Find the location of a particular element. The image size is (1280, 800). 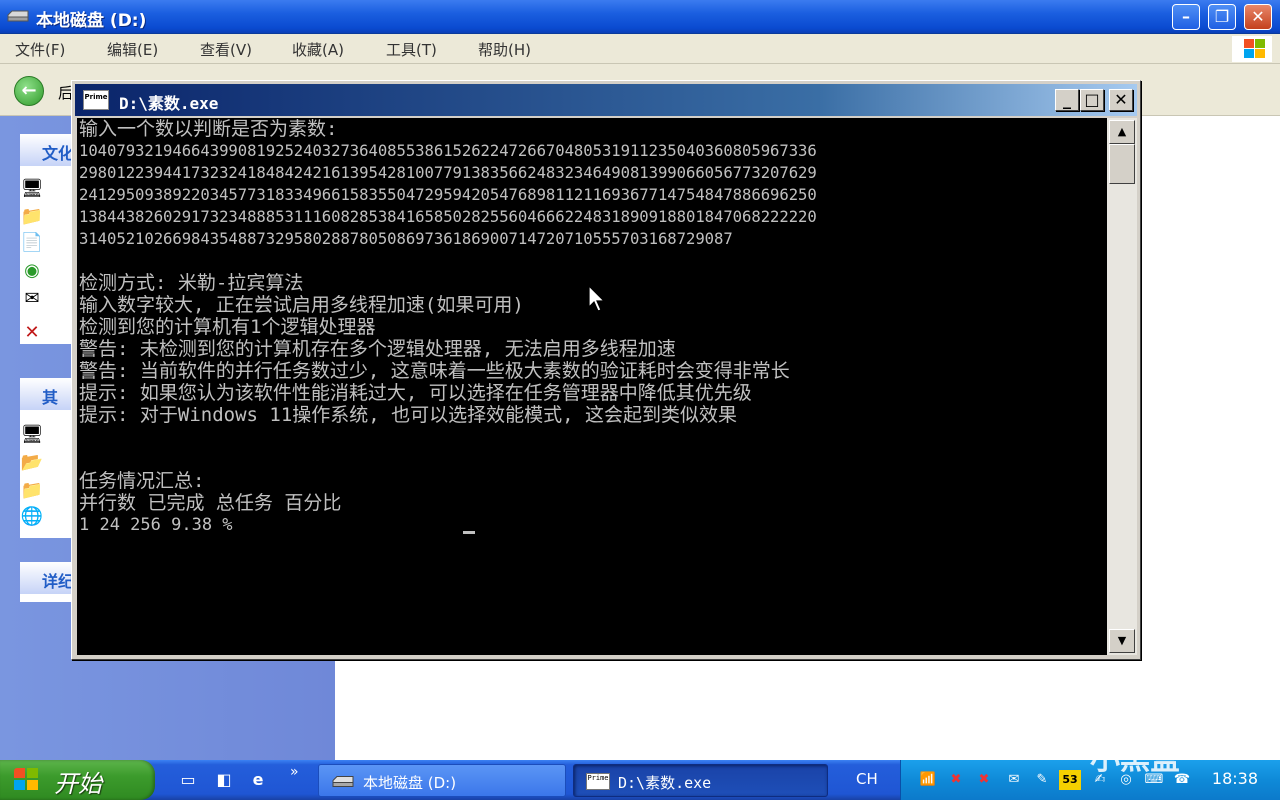

restore-button: ❐ is located at coordinates (1222, 17).